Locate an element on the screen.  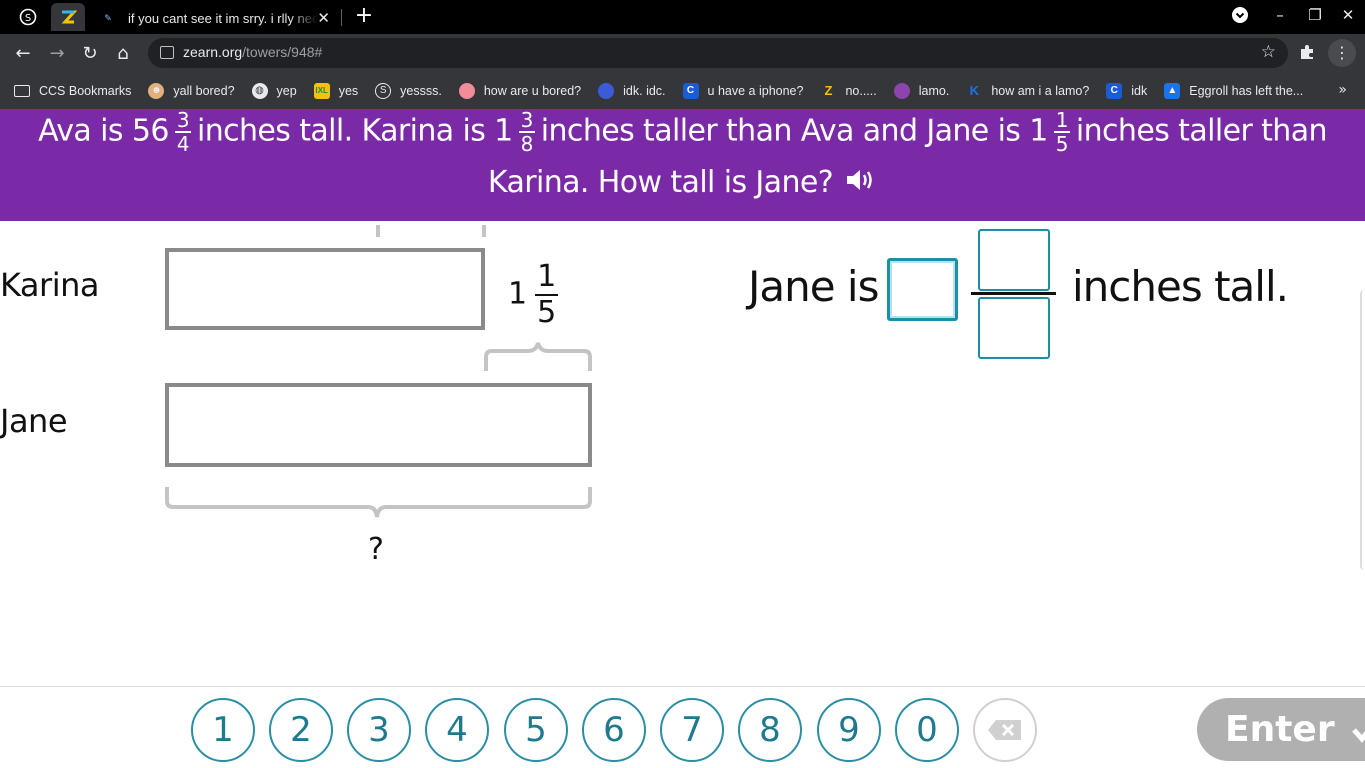
key-3: 3 is located at coordinates (379, 730).